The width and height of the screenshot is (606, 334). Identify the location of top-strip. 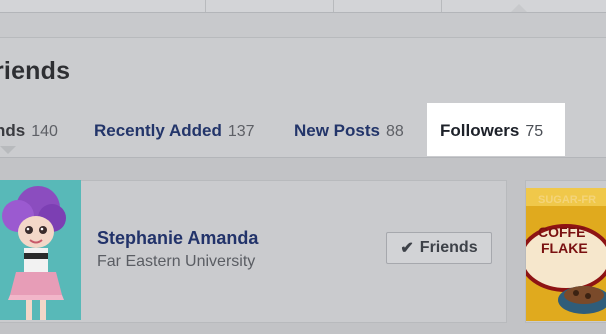
(303, 6).